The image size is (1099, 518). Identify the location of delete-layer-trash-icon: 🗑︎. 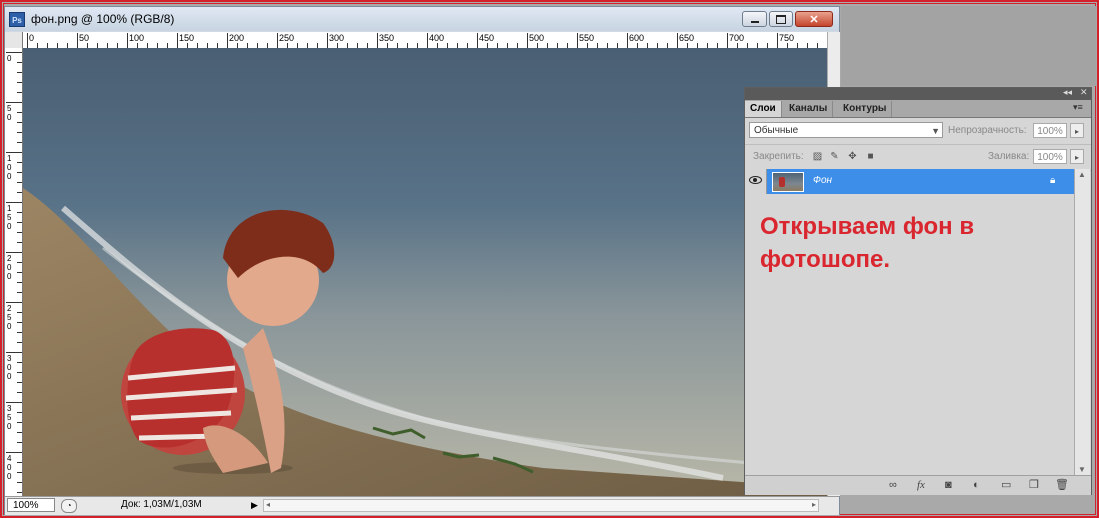
(1062, 485).